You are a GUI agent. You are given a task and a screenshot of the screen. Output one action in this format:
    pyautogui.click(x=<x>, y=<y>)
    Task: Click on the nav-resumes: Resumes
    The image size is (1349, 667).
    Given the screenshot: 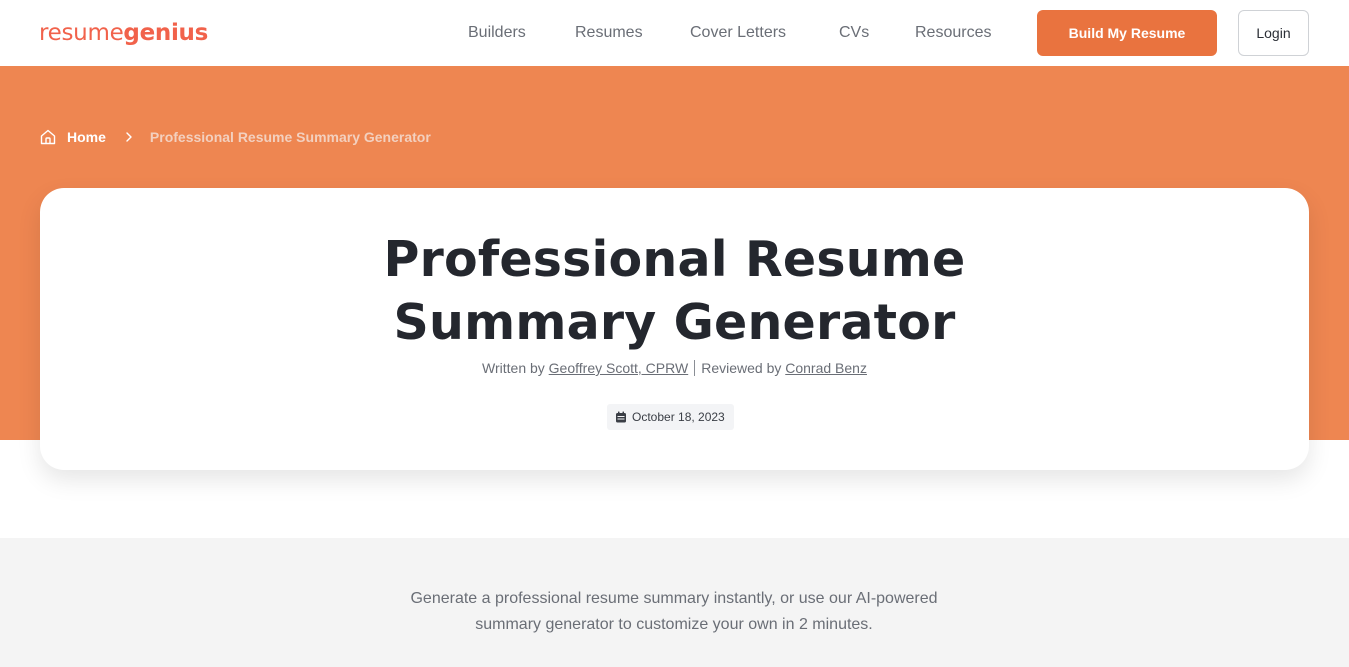 What is the action you would take?
    pyautogui.click(x=609, y=33)
    